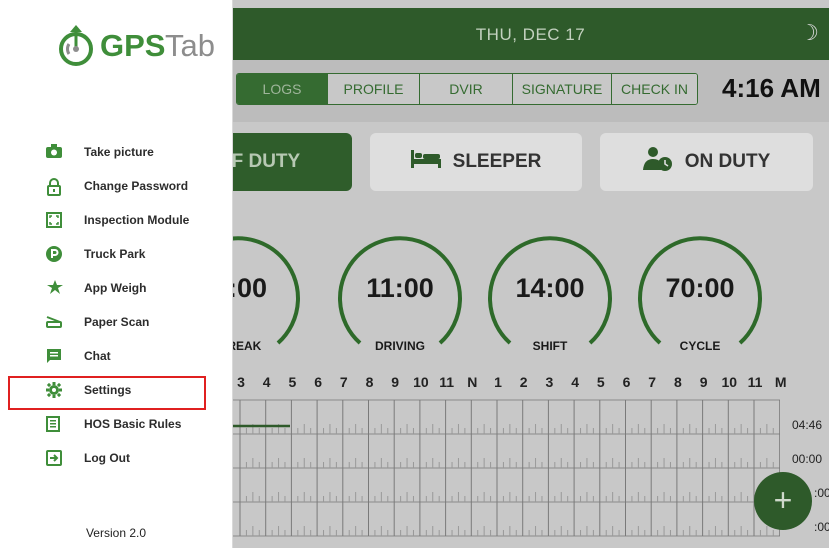  Describe the element at coordinates (550, 346) in the screenshot. I see `gauge-shift-label: SHIFT` at that location.